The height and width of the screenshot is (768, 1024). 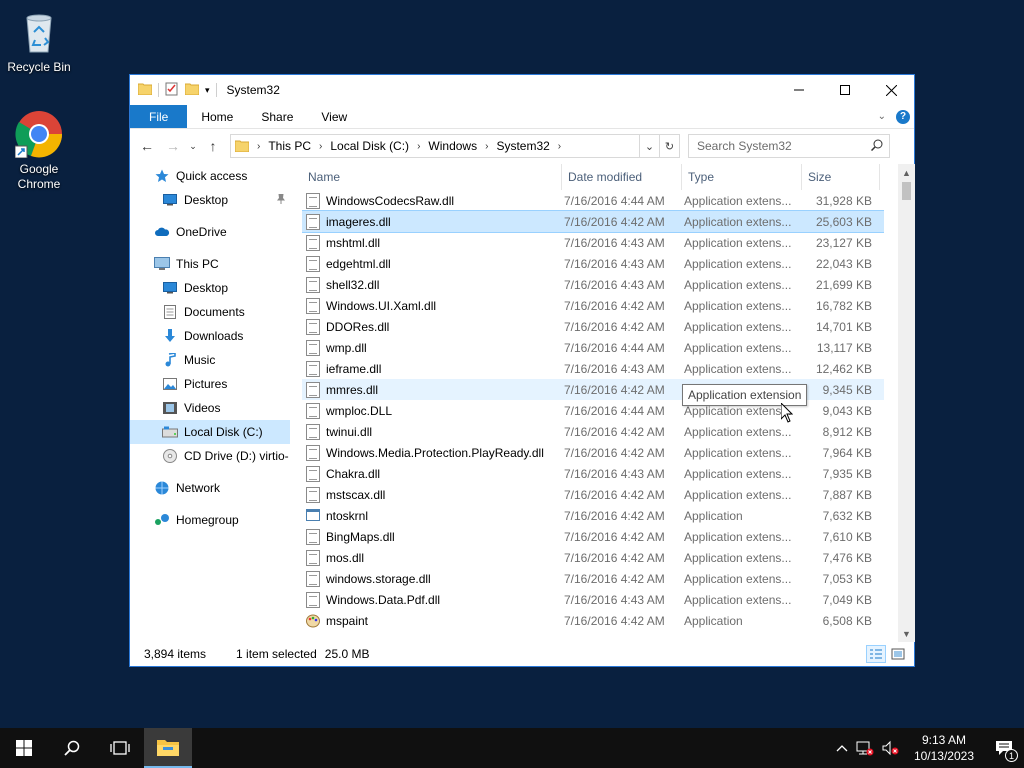 What do you see at coordinates (847, 473) in the screenshot?
I see `file-size: 7,935 KB` at bounding box center [847, 473].